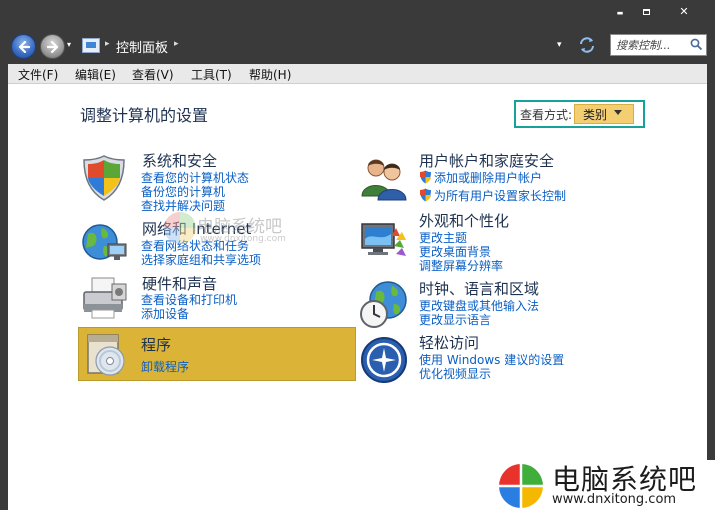 This screenshot has height=510, width=715. I want to click on accessibility-icon, so click(384, 360).